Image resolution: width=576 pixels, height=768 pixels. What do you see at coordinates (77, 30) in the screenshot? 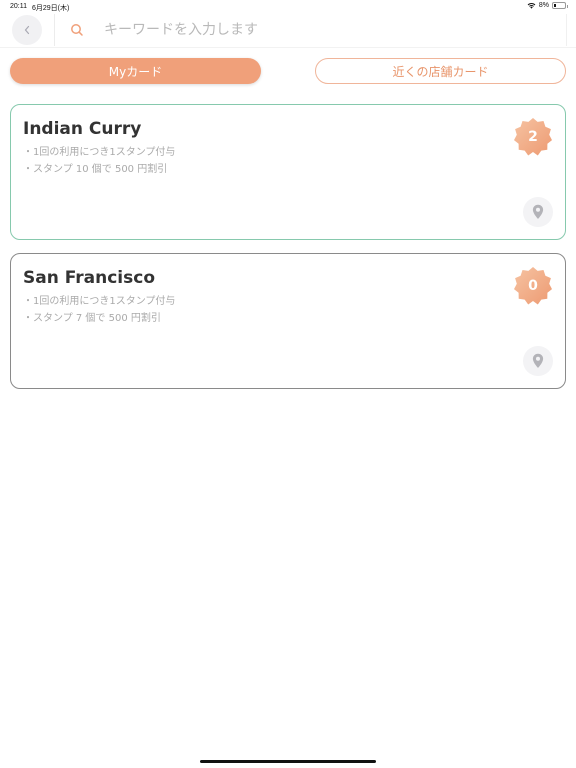
I see `search-icon` at bounding box center [77, 30].